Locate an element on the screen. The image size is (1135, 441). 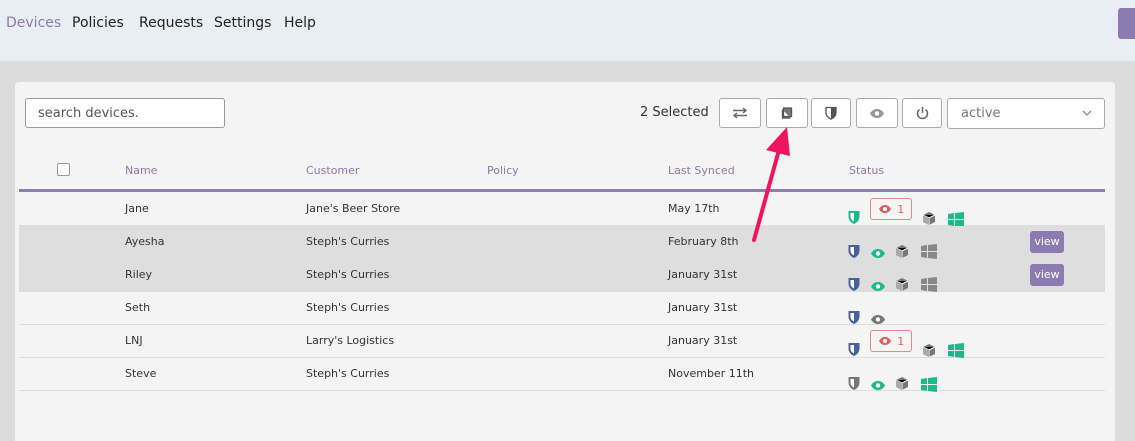
assign-policy-button is located at coordinates (787, 113).